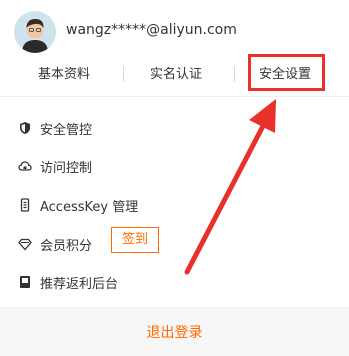 Image resolution: width=349 pixels, height=356 pixels. I want to click on menu-item-accesskey: AccessKey 管理, so click(174, 205).